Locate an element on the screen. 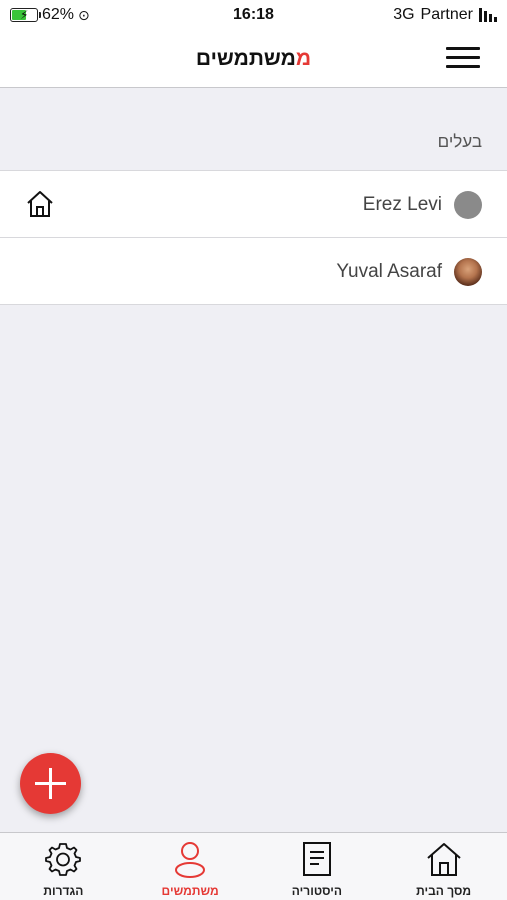 This screenshot has height=900, width=507. status-right: 3G Partner is located at coordinates (445, 15).